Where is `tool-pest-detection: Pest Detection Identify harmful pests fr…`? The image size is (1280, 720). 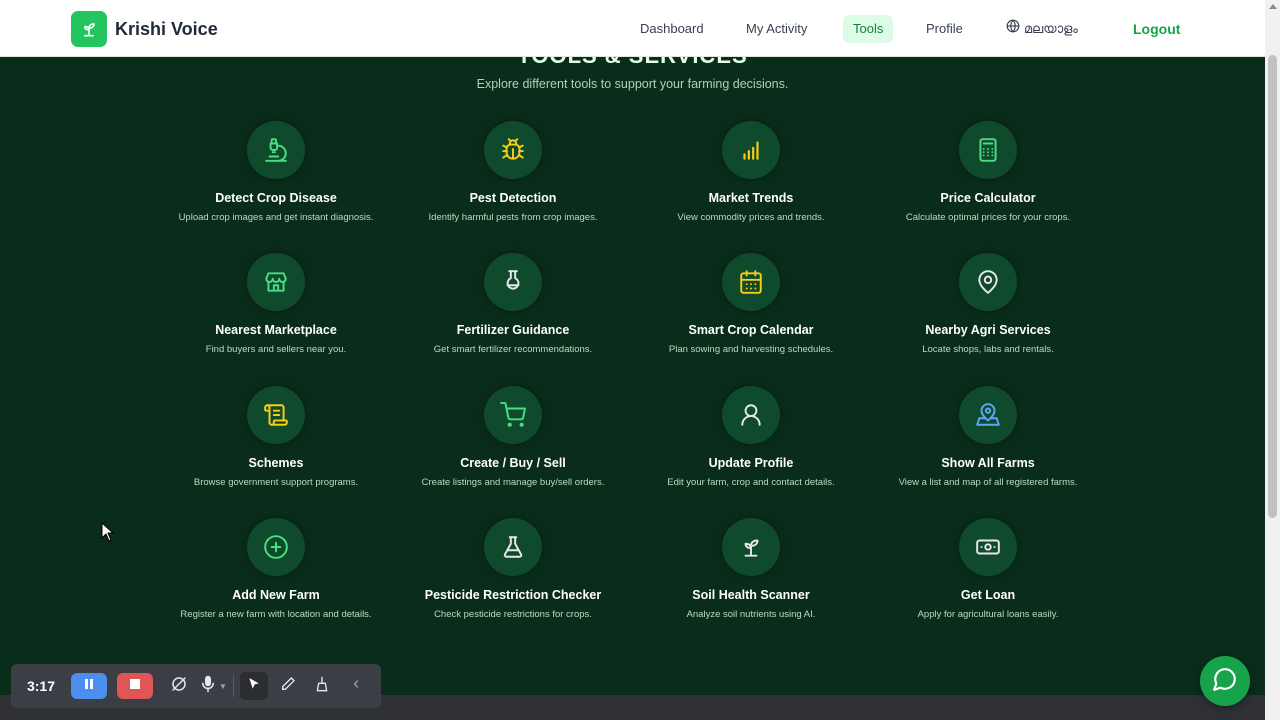 tool-pest-detection: Pest Detection Identify harmful pests fr… is located at coordinates (513, 172).